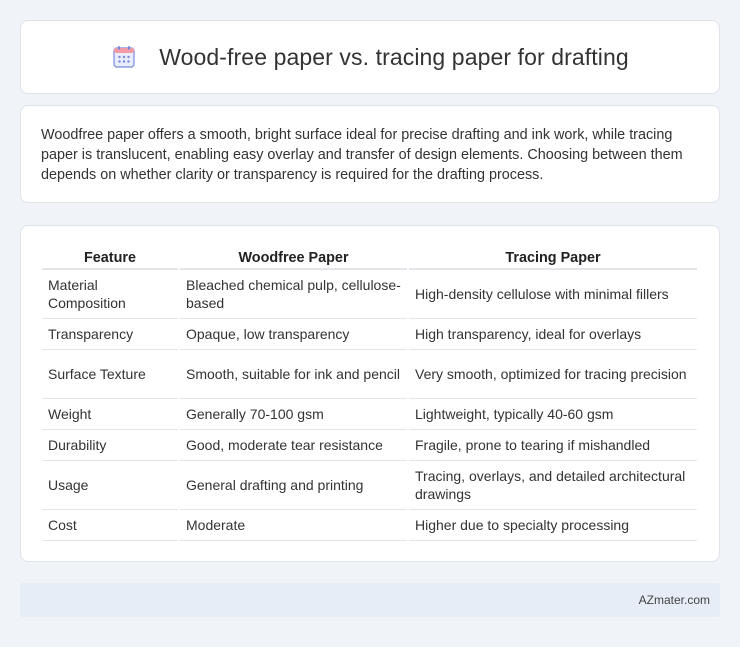 Image resolution: width=740 pixels, height=647 pixels. I want to click on calendar-icon, so click(124, 57).